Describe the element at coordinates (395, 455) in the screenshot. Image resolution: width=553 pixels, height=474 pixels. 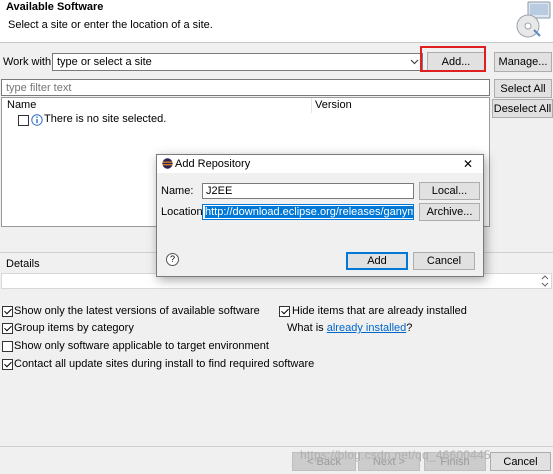
I see `watermark-text: https://blog.csdn.net/qq_46600445` at that location.